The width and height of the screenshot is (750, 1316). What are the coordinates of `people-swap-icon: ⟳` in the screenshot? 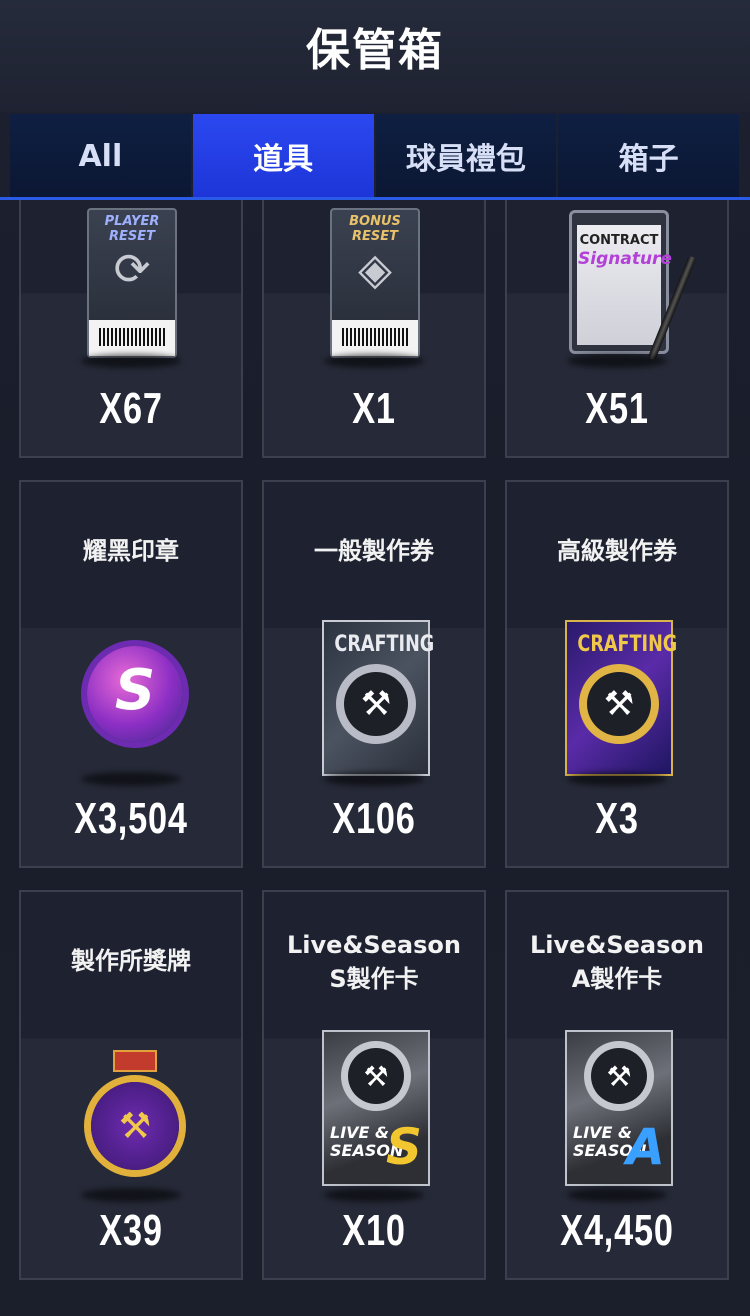 It's located at (132, 269).